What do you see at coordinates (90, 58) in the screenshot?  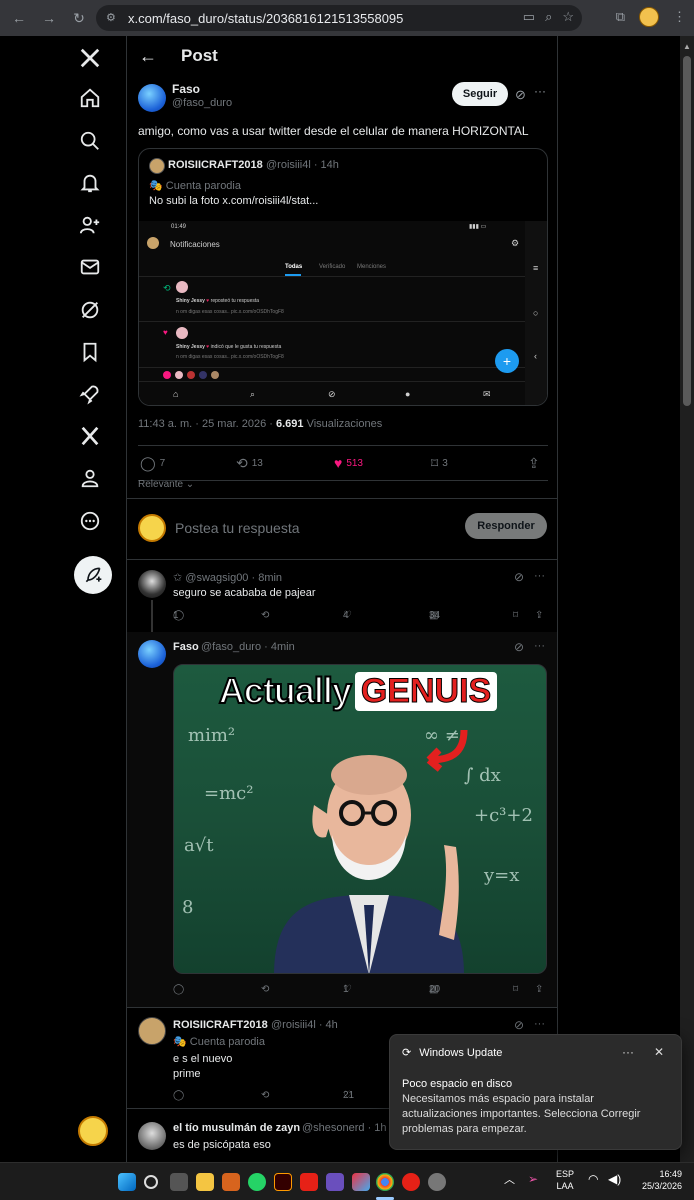 I see `x-logo-icon` at bounding box center [90, 58].